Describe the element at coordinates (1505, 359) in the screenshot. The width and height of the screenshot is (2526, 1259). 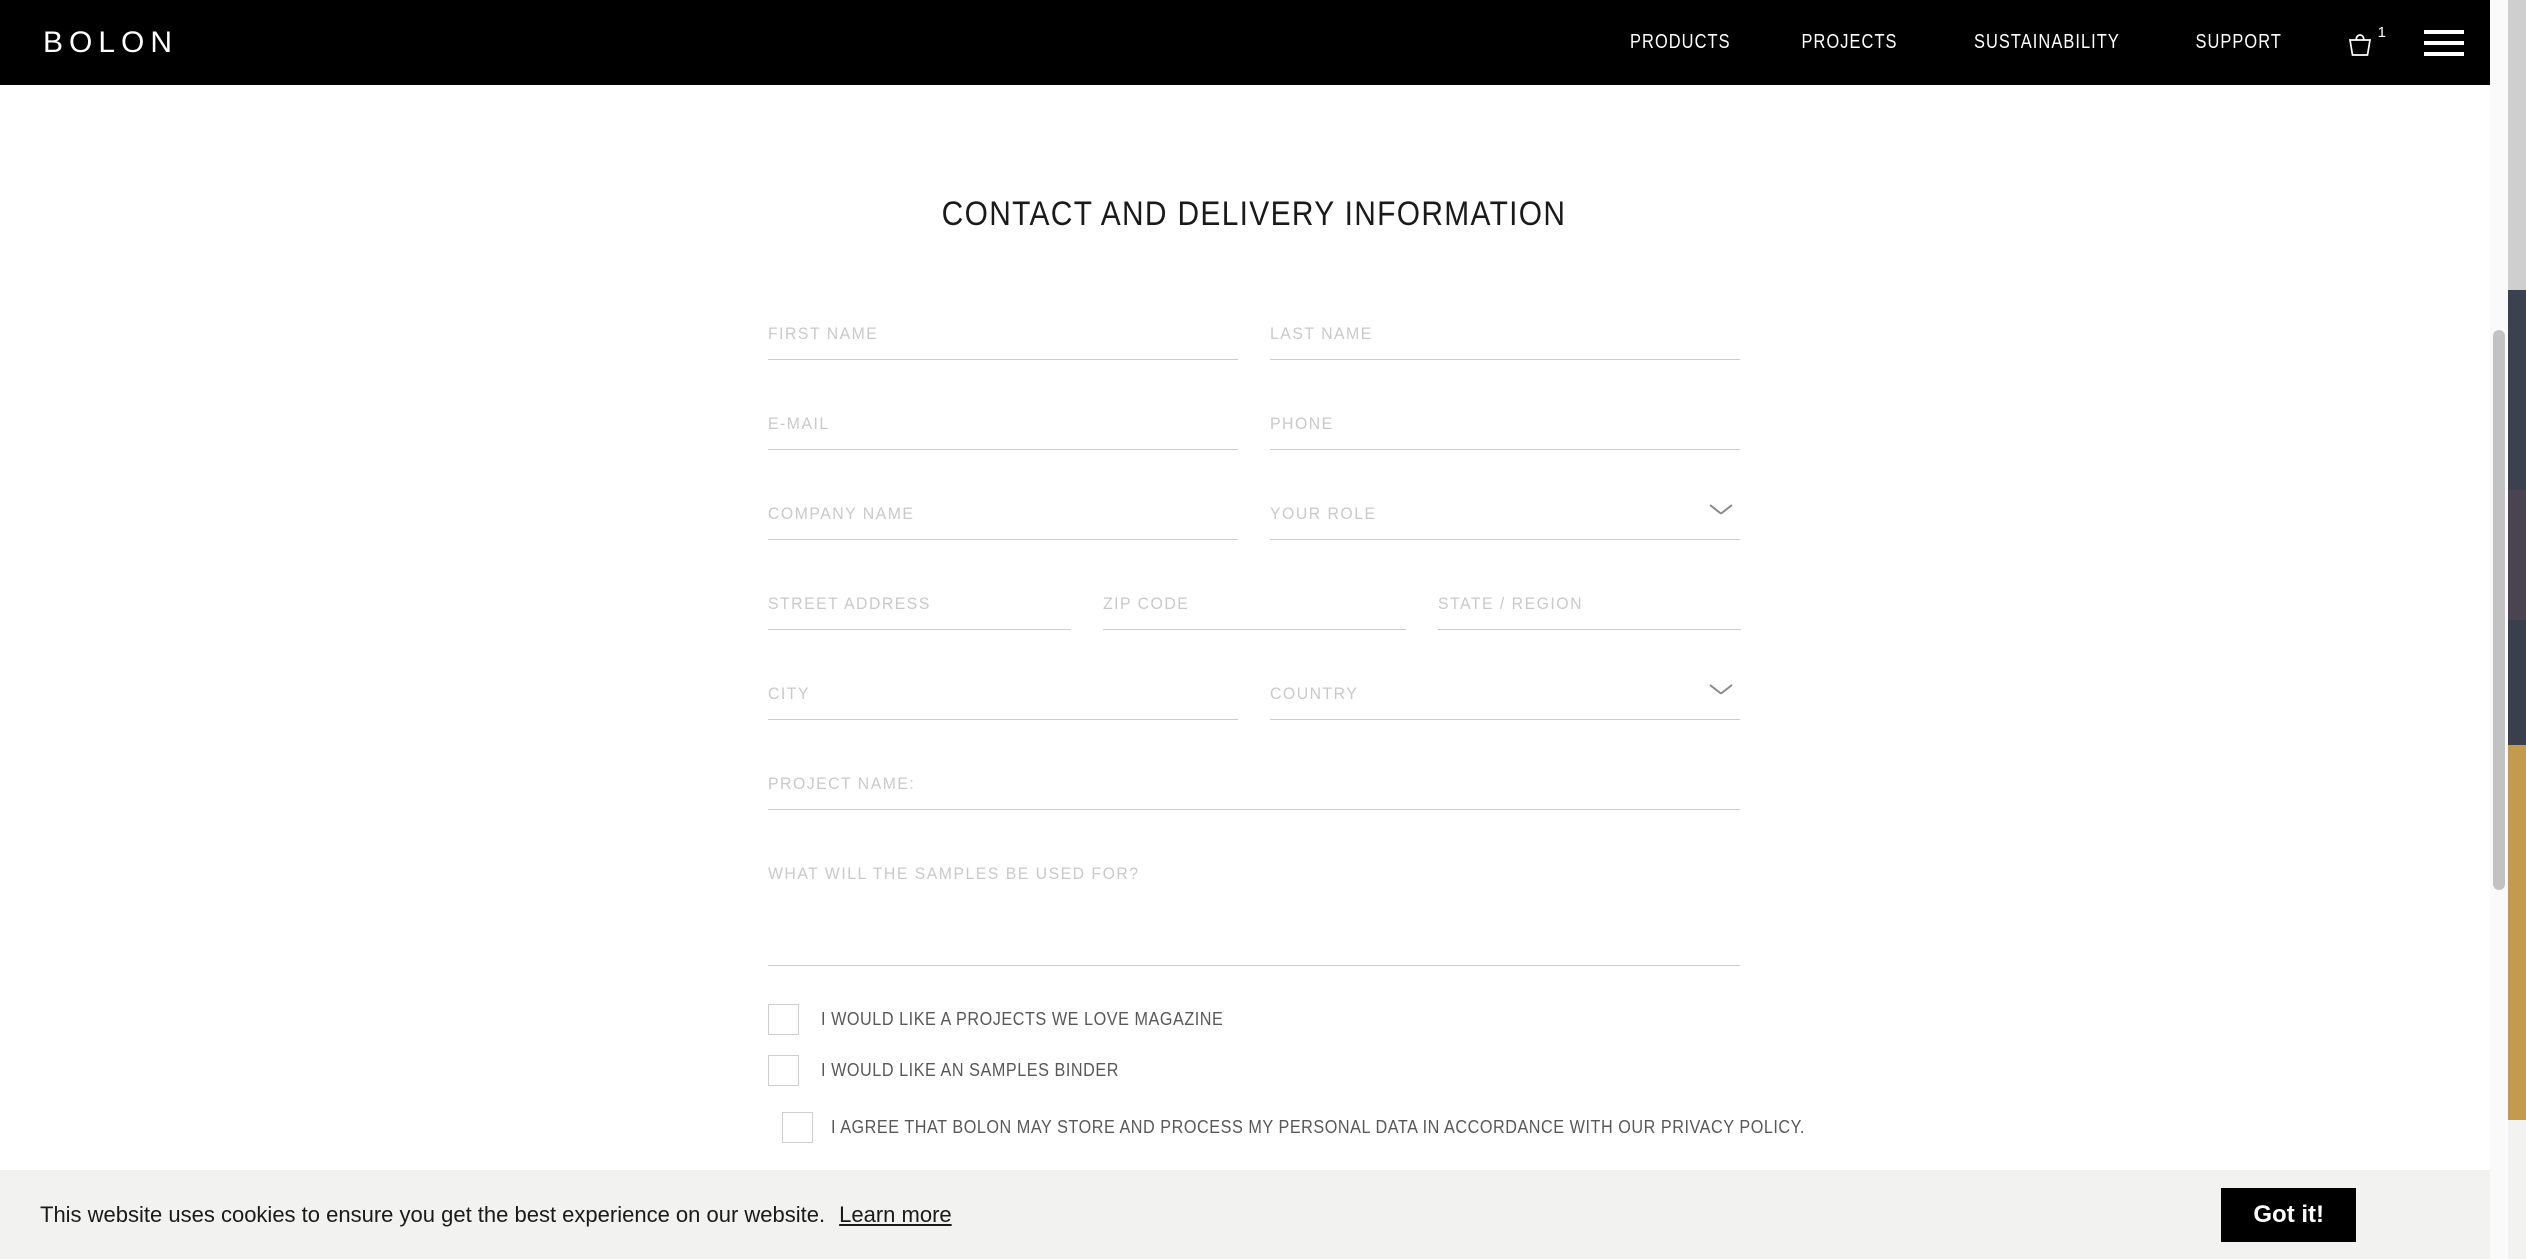
I see `last-name-underline` at that location.